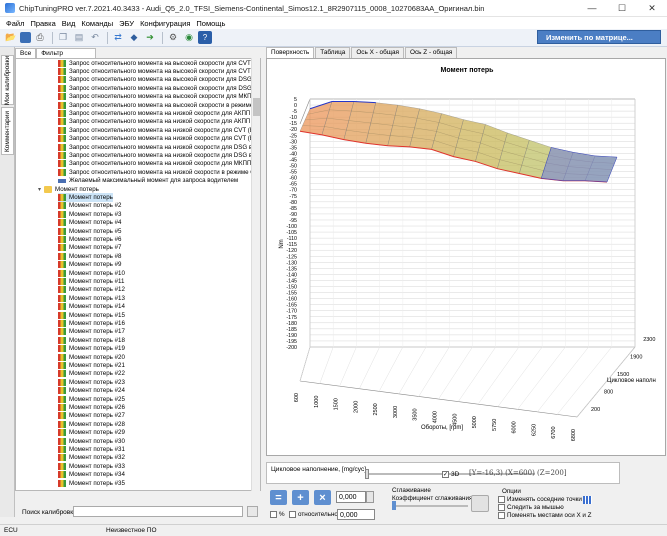  I want to click on tab-my-calibrations: Мои калибровки, so click(7, 80).